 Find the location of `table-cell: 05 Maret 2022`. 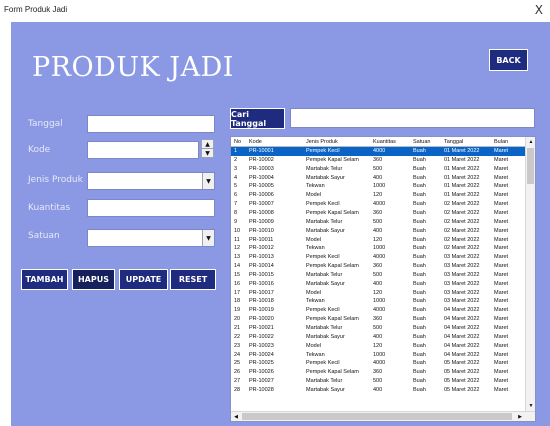

table-cell: 05 Maret 2022 is located at coordinates (462, 389).